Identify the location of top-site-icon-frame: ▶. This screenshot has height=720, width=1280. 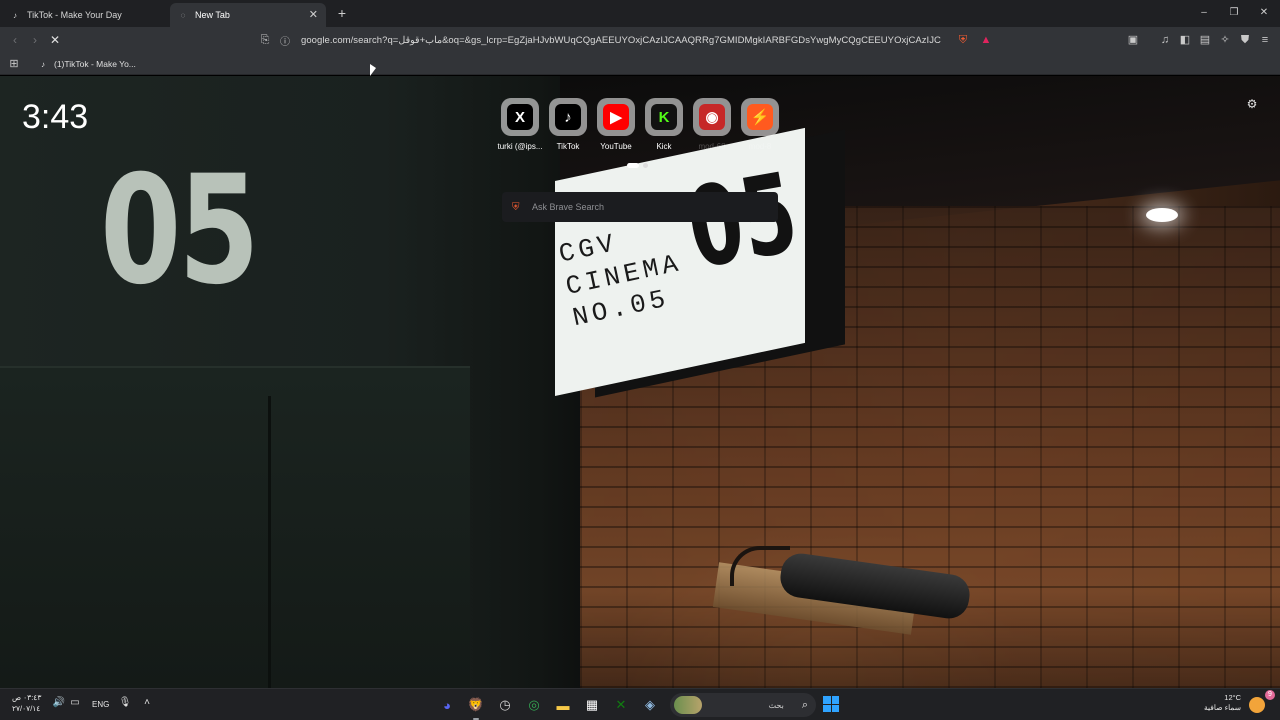
(616, 117).